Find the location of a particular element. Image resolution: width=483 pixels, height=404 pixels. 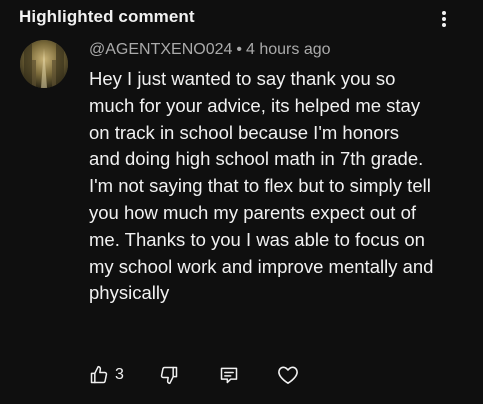

like-button: 3 is located at coordinates (106, 375).